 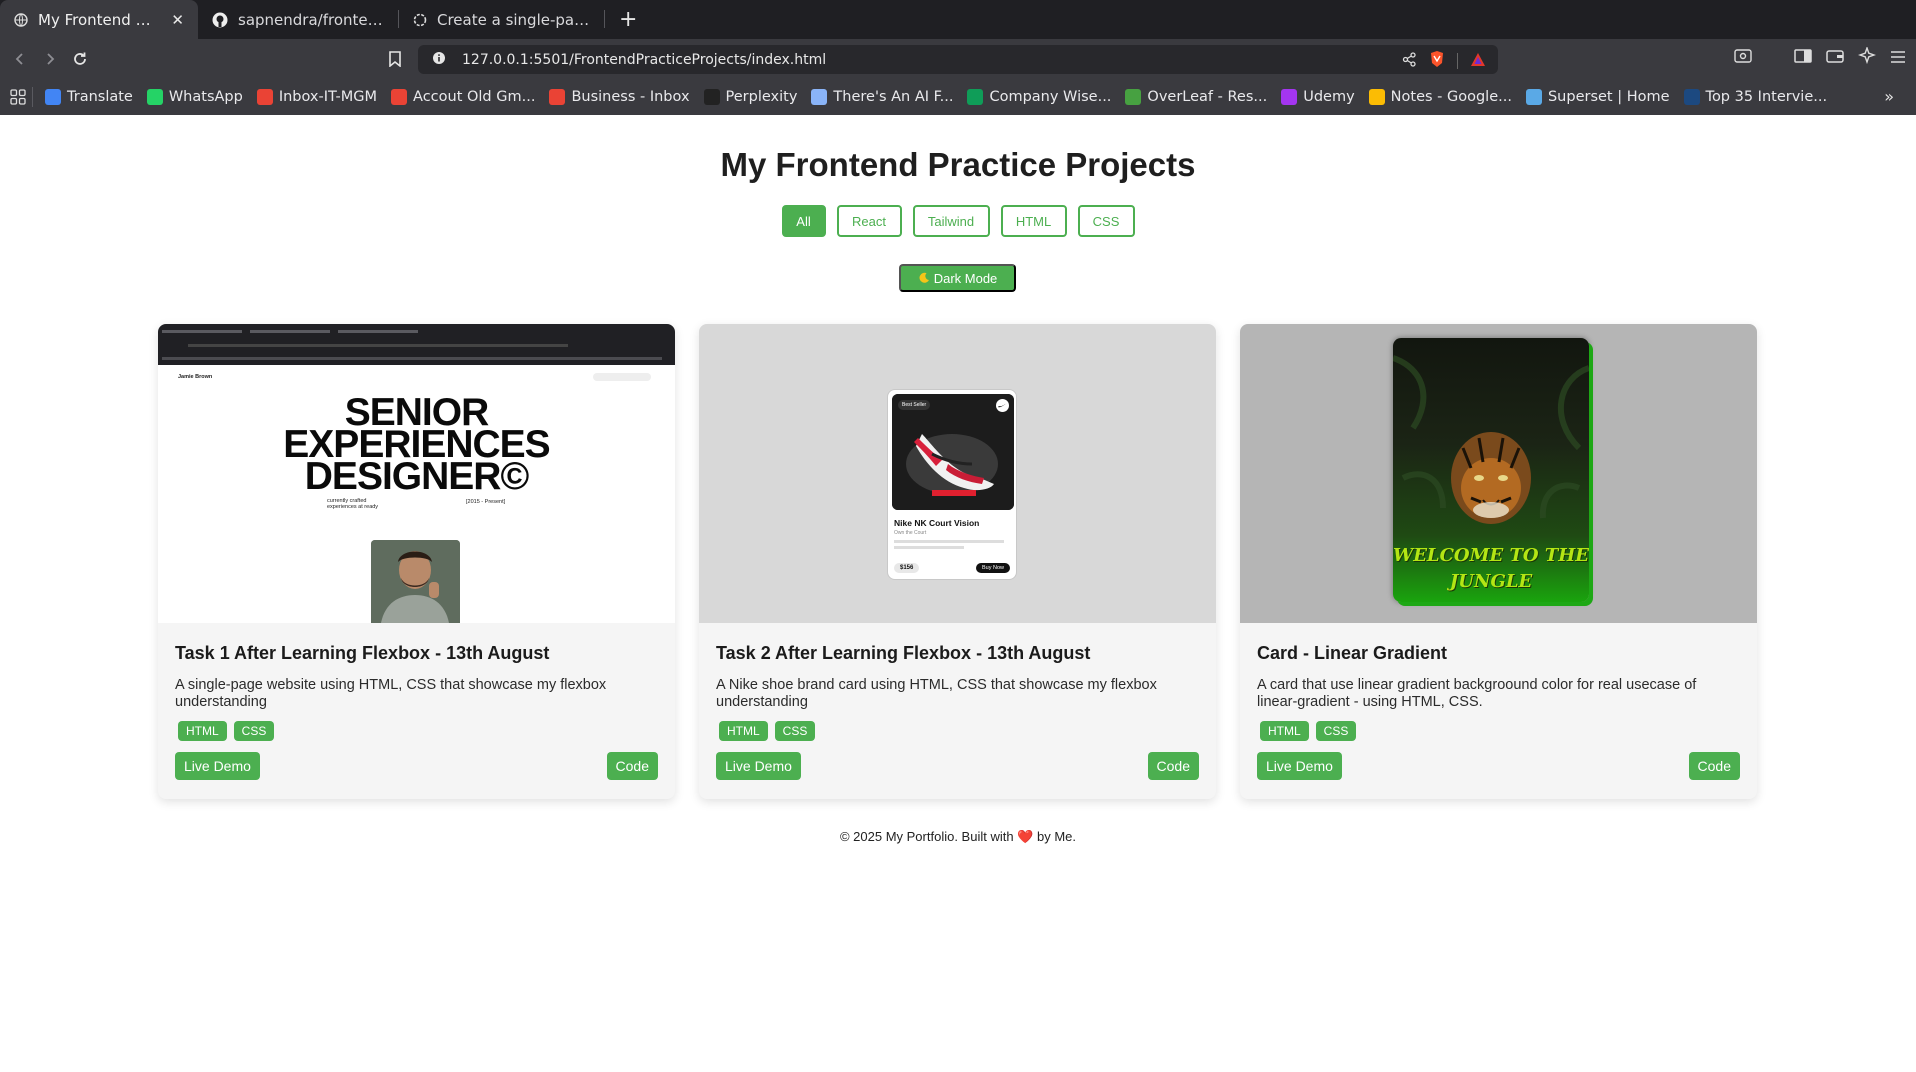 I want to click on bookmarks-divider, so click(x=32, y=97).